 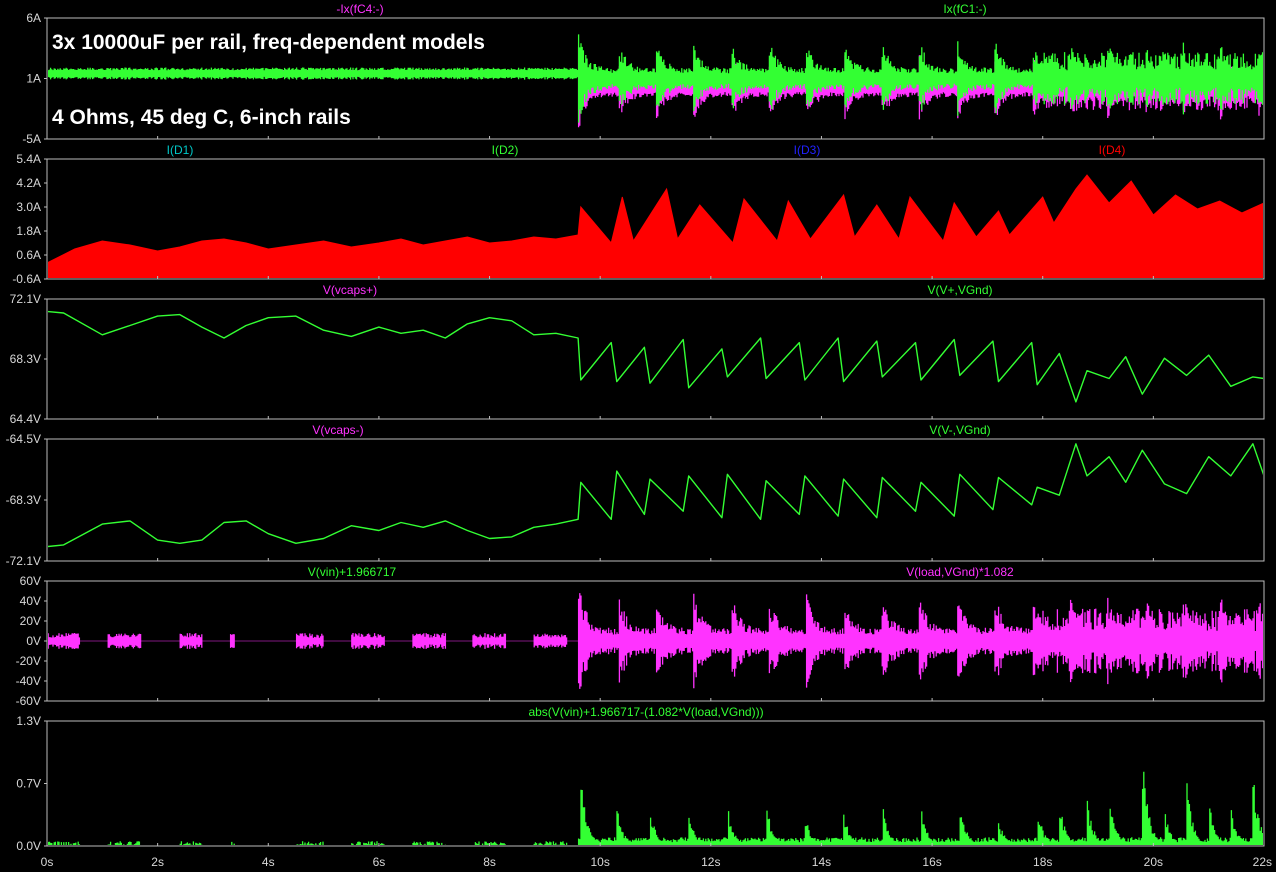 What do you see at coordinates (1153, 862) in the screenshot?
I see `x-tick-label: 20s` at bounding box center [1153, 862].